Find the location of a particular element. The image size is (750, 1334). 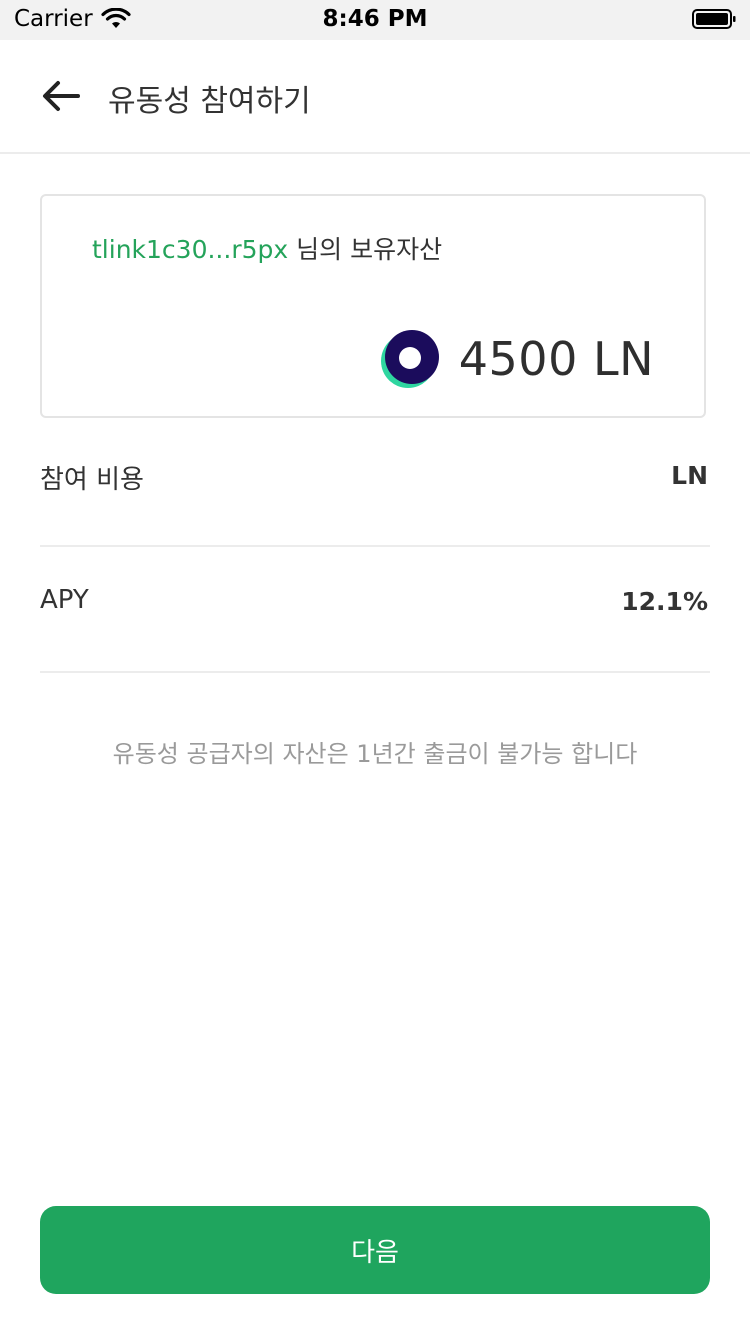

arrow-left-icon is located at coordinates (61, 96).